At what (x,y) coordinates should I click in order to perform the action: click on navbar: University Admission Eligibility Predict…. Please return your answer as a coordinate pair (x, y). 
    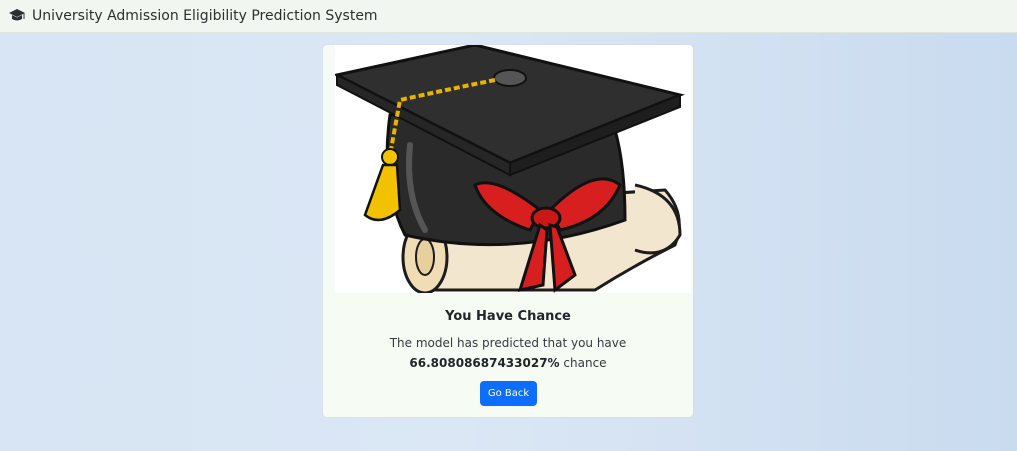
    Looking at the image, I should click on (508, 16).